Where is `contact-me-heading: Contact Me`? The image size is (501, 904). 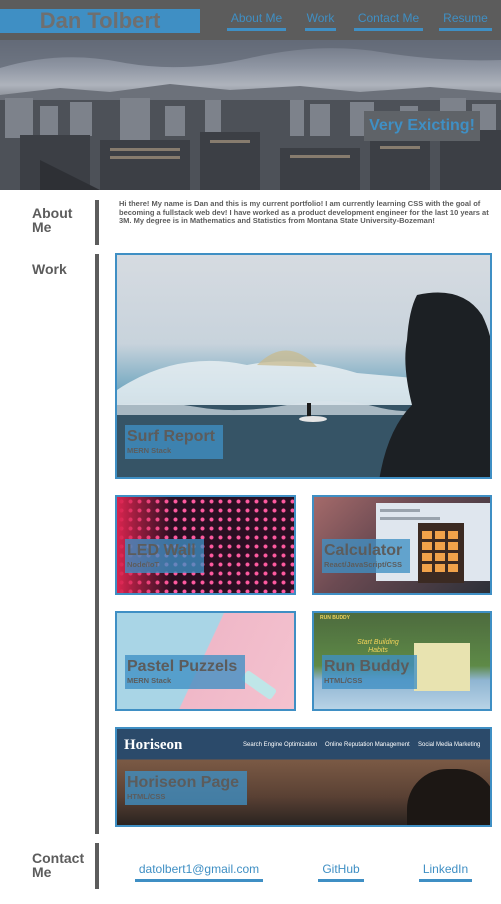
contact-me-heading: Contact Me is located at coordinates (58, 865).